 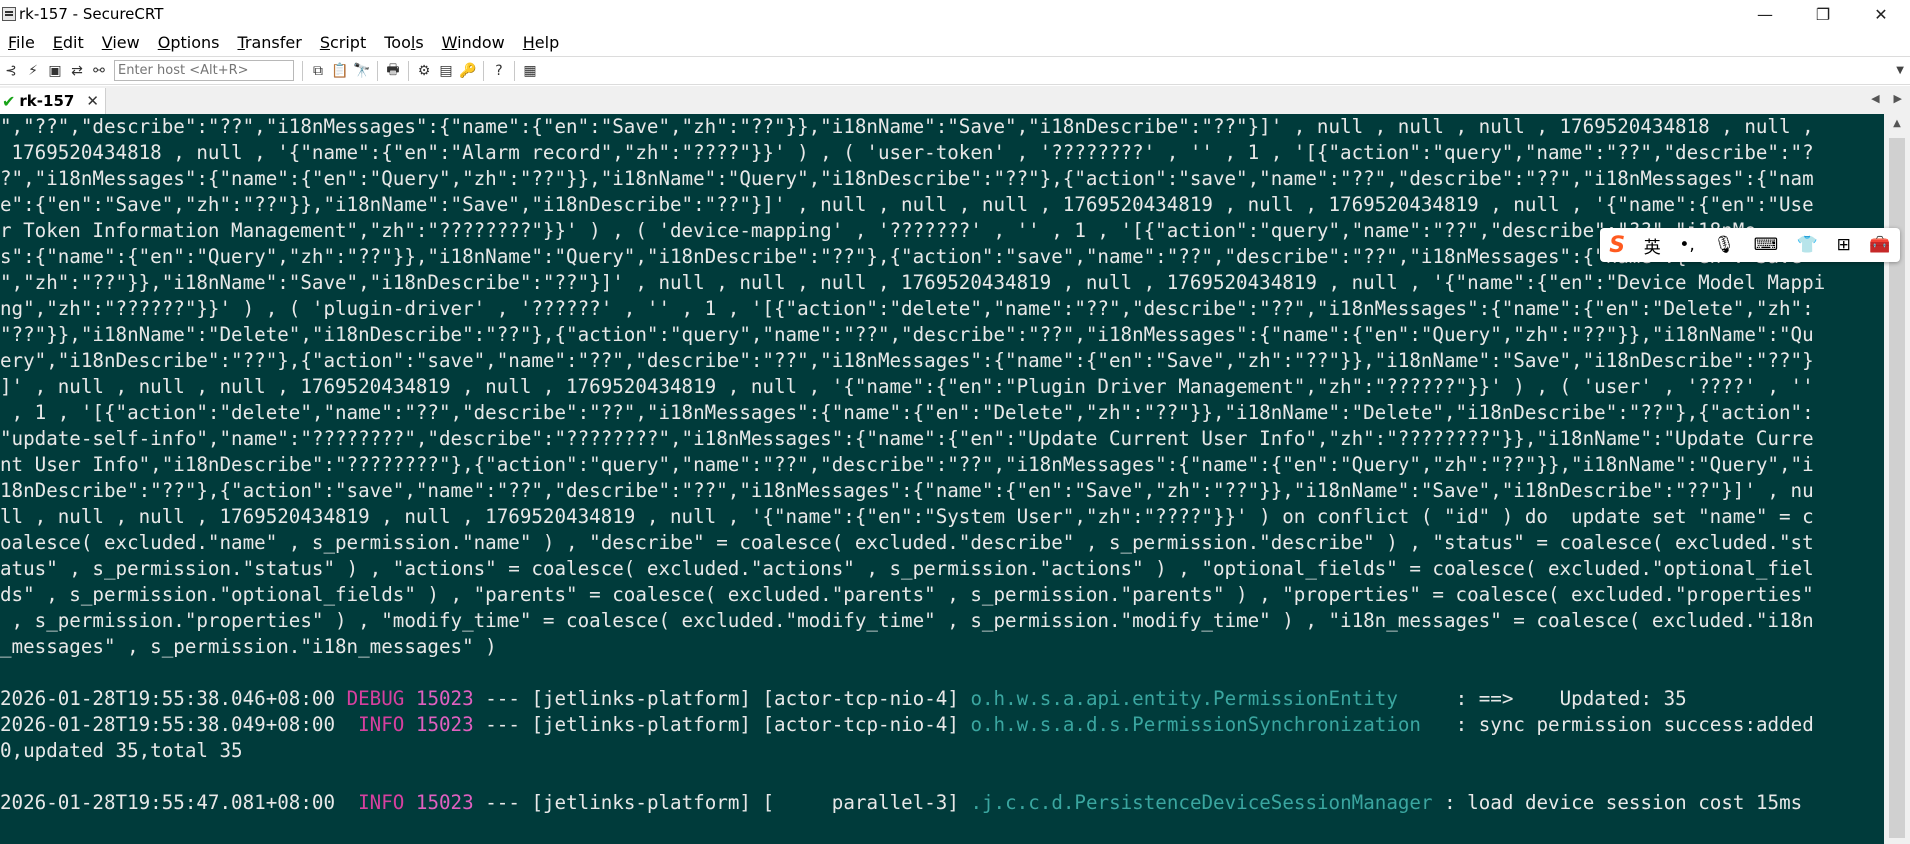 What do you see at coordinates (318, 71) in the screenshot?
I see `copy-icon: ⧉` at bounding box center [318, 71].